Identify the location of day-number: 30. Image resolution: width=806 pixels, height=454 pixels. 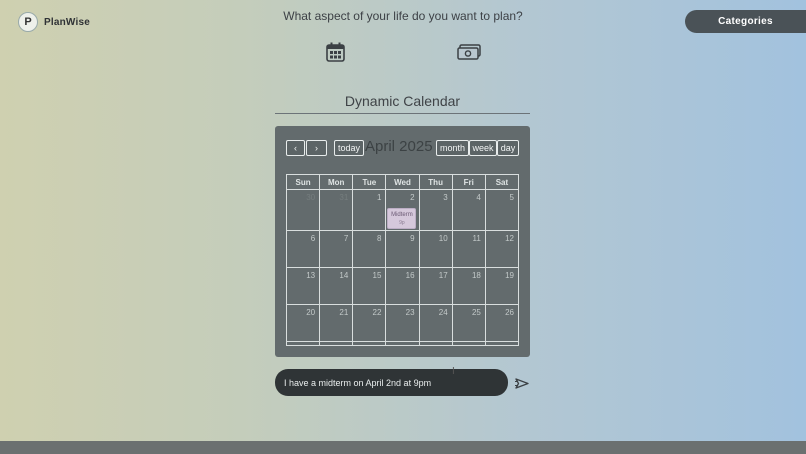
(311, 197).